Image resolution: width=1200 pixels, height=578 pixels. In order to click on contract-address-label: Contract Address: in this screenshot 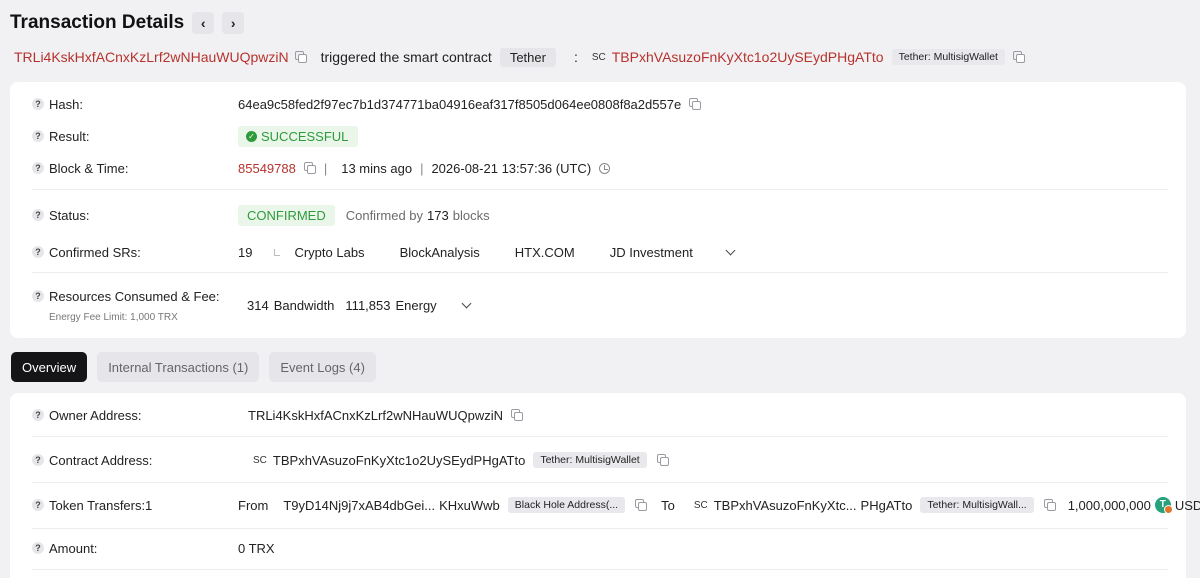, I will do `click(101, 460)`.